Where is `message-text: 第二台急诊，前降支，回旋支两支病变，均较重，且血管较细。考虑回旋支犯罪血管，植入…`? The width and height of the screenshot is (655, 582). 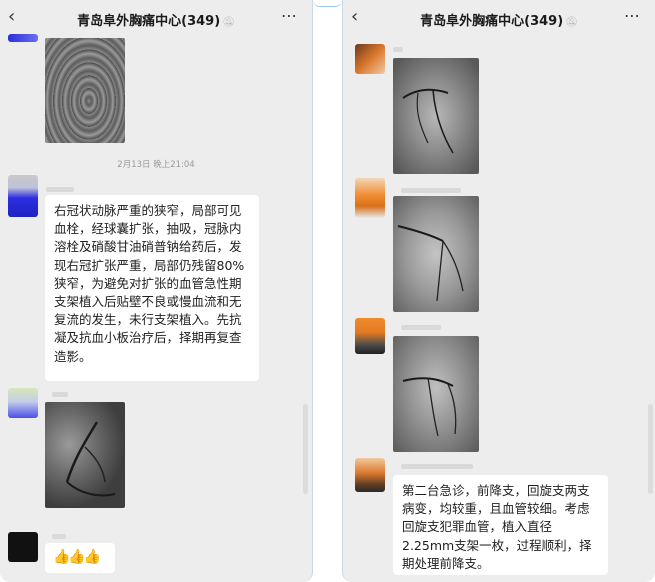 message-text: 第二台急诊，前降支，回旋支两支病变，均较重，且血管较细。考虑回旋支犯罪血管，植入… is located at coordinates (497, 527).